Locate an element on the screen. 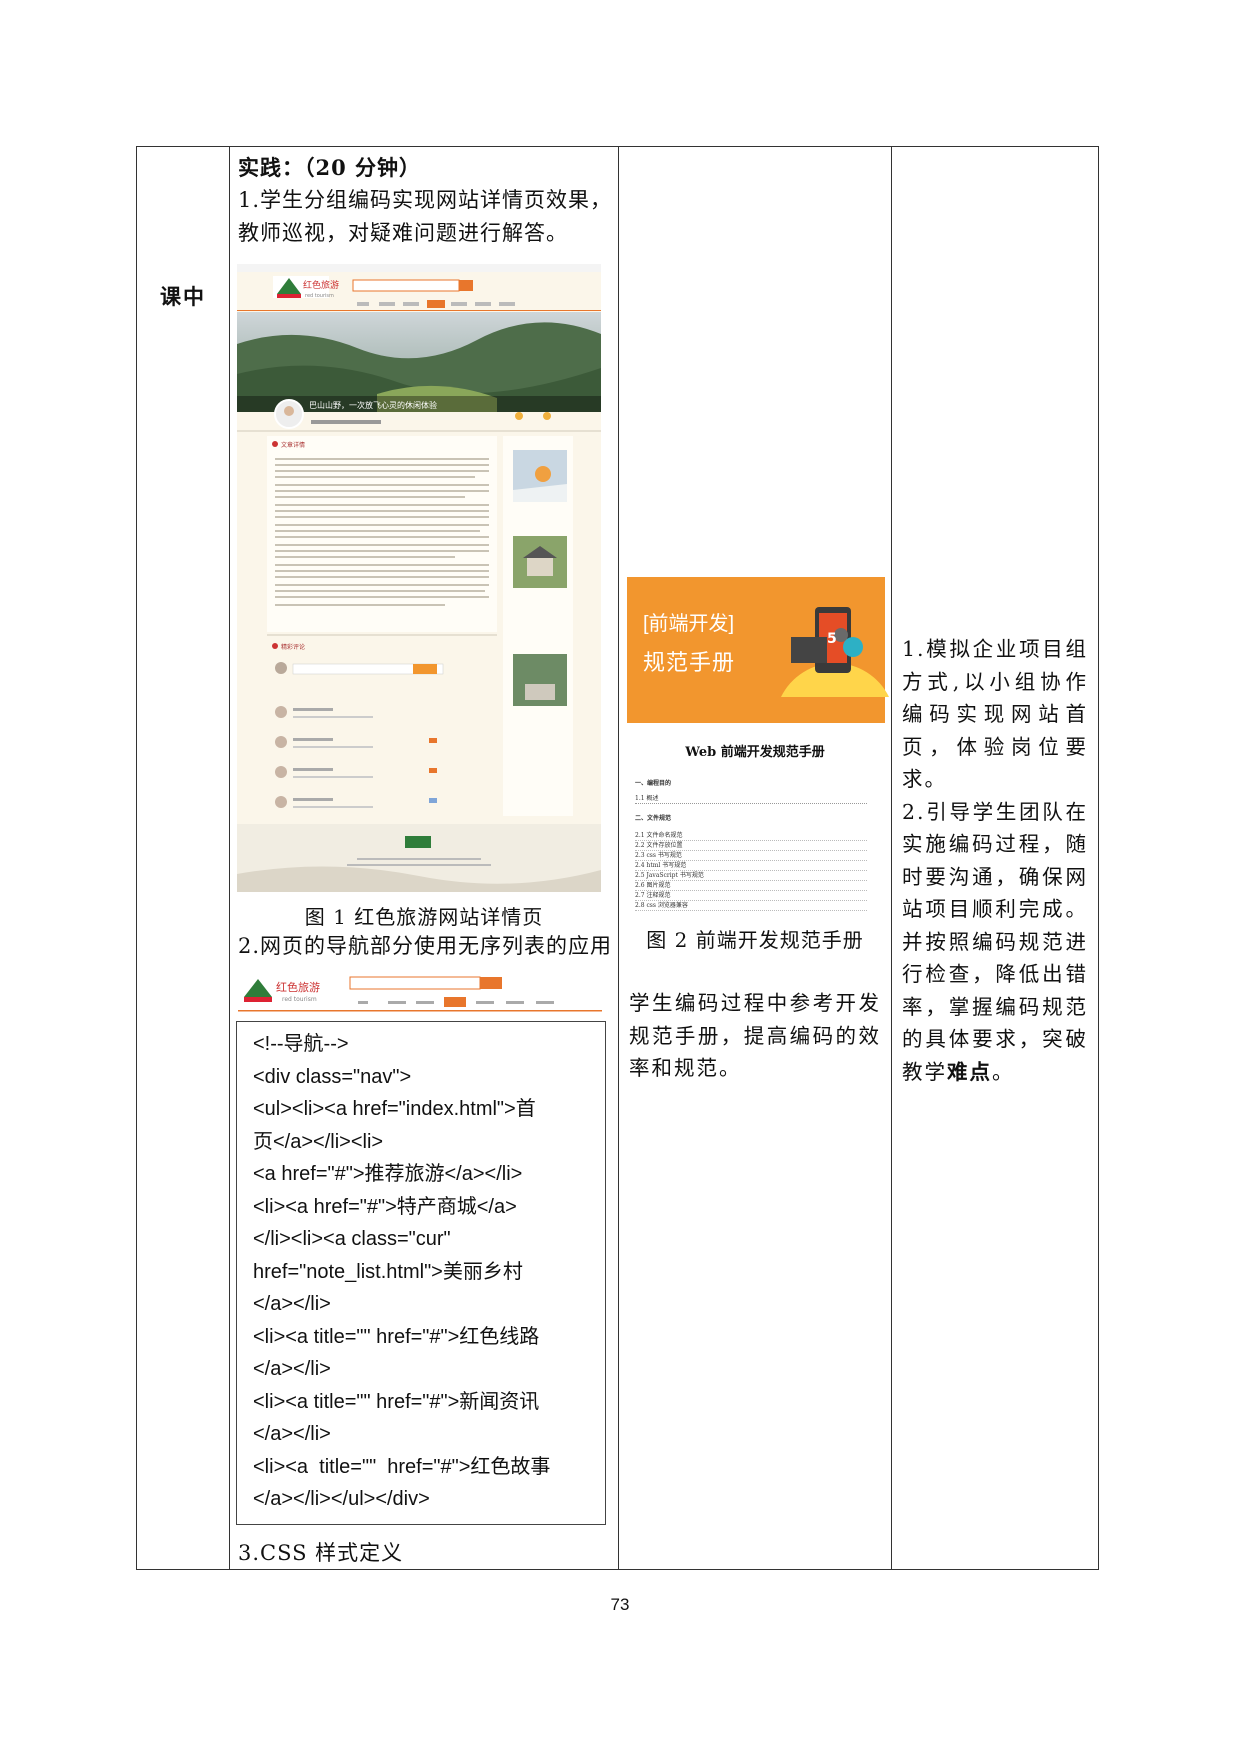 Image resolution: width=1240 pixels, height=1753 pixels. site-search-button is located at coordinates (466, 285).